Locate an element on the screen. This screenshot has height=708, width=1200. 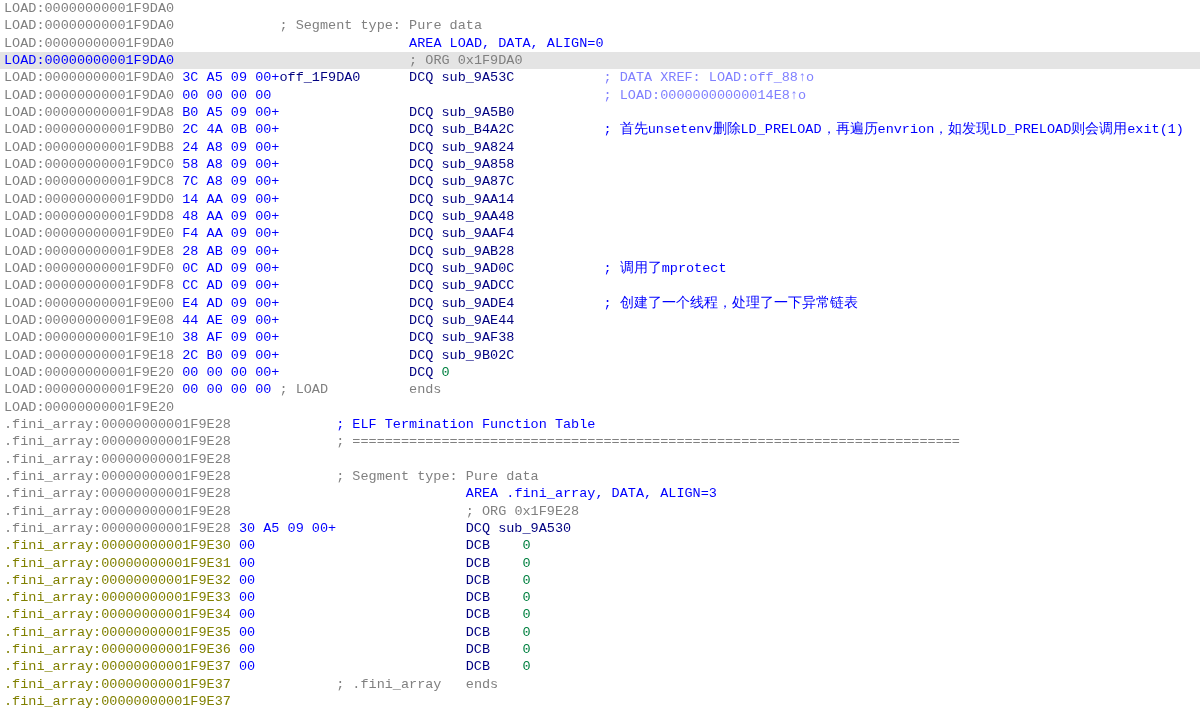
address-text: LOAD:00000000001F9E10 is located at coordinates (89, 338).